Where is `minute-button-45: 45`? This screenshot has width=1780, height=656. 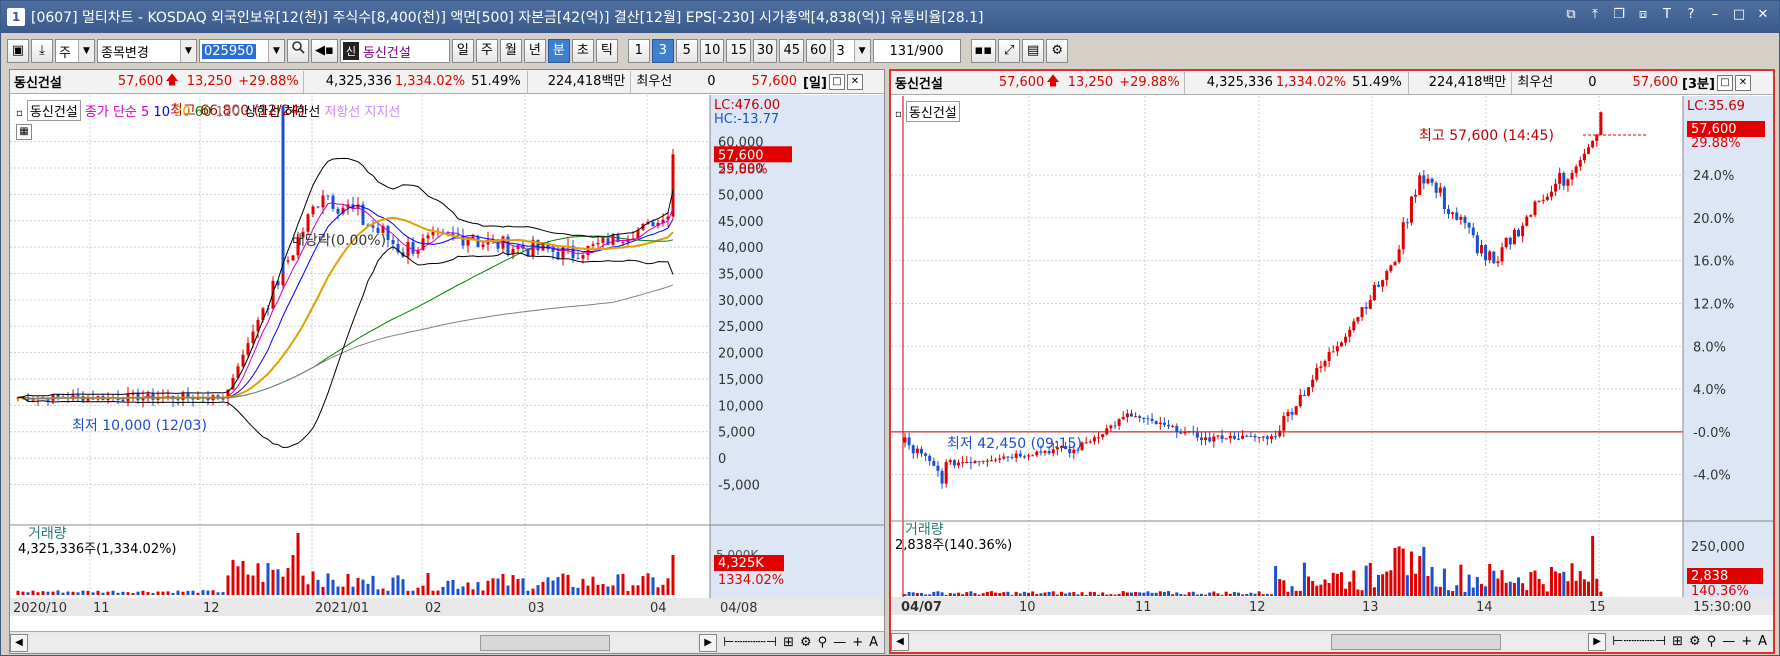
minute-button-45: 45 is located at coordinates (791, 51).